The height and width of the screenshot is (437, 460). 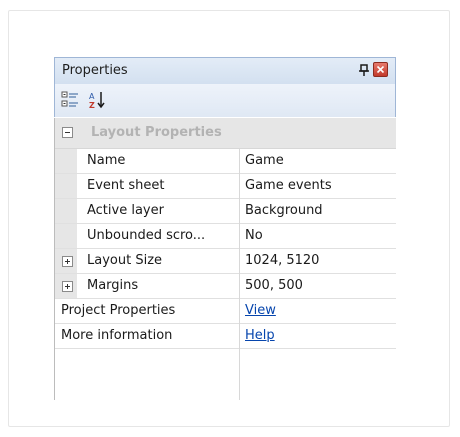 What do you see at coordinates (225, 261) in the screenshot?
I see `property-row-layout-size: Layout Size 1024, 5120` at bounding box center [225, 261].